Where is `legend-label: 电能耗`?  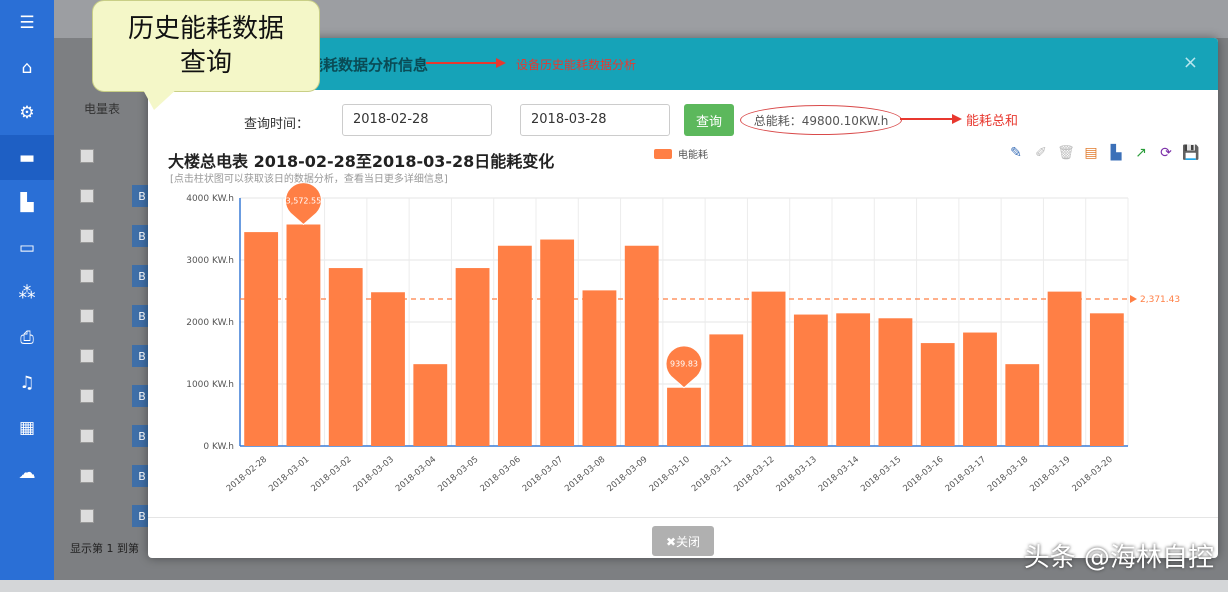
legend-label: 电能耗 is located at coordinates (693, 155).